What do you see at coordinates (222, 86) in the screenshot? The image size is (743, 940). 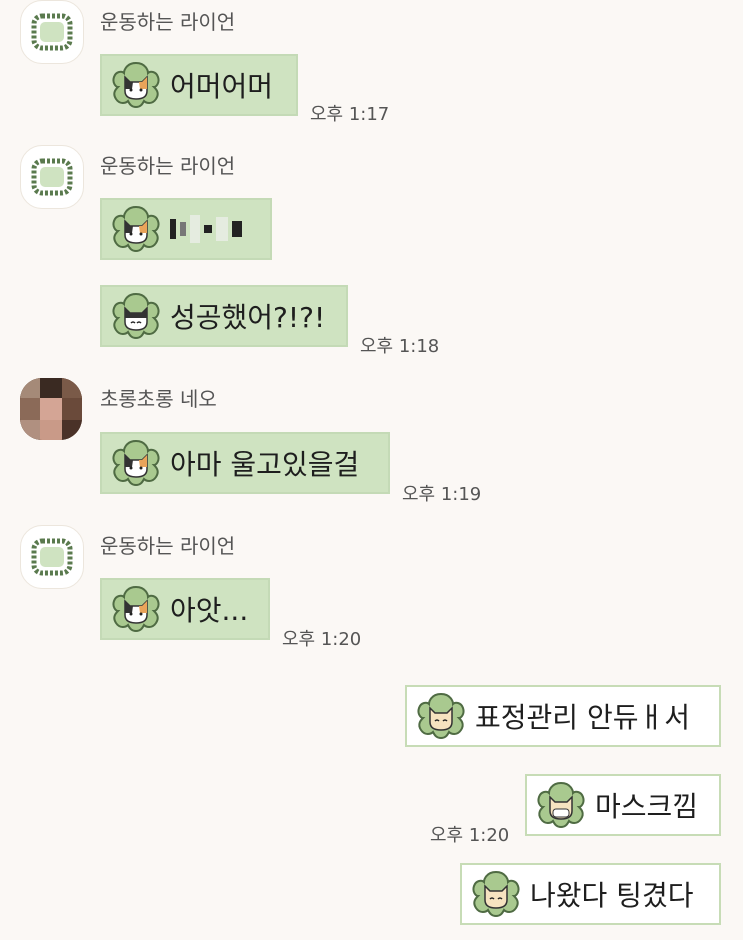 I see `message-text: 어머어머` at bounding box center [222, 86].